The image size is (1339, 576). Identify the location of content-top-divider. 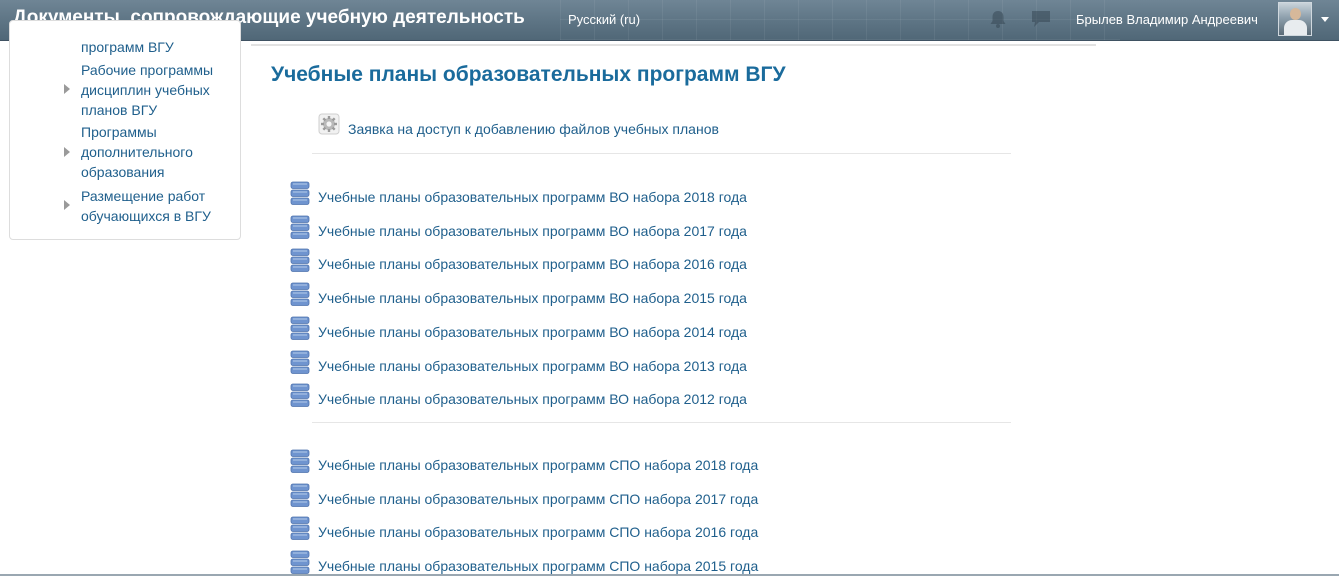
(673, 45).